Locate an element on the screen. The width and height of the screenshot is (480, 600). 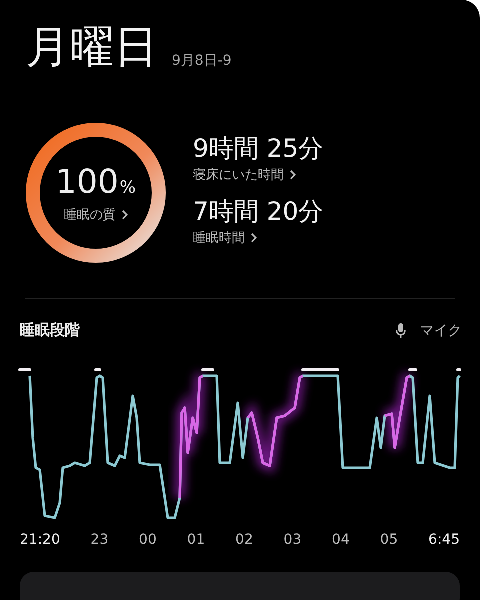
time-label: 23 is located at coordinates (99, 540).